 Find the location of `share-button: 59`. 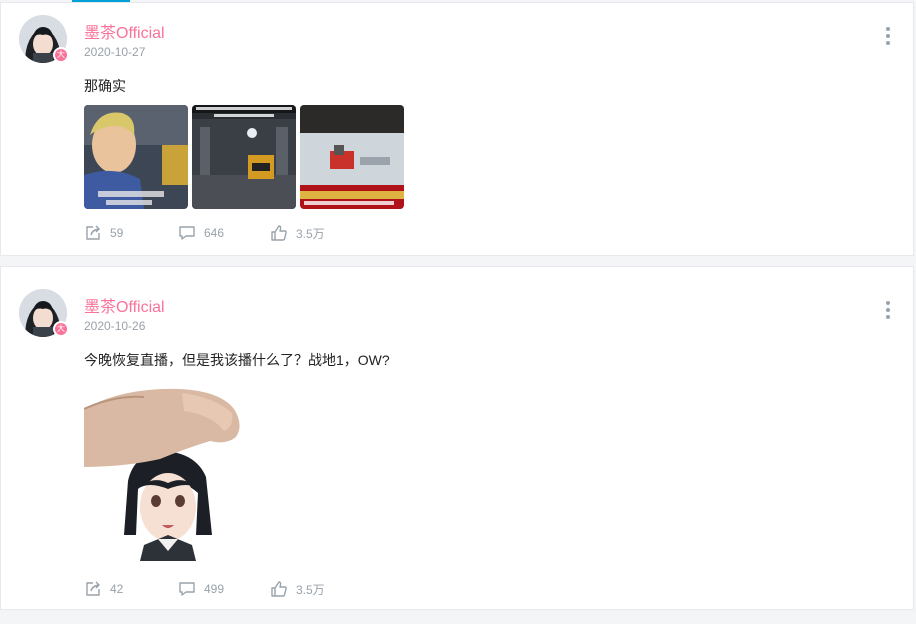

share-button: 59 is located at coordinates (131, 233).